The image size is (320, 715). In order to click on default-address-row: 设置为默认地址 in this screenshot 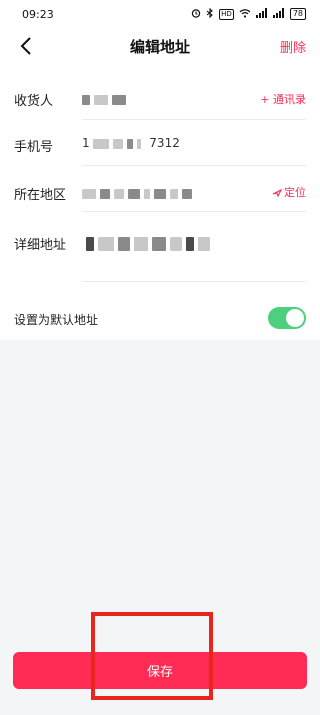, I will do `click(160, 319)`.